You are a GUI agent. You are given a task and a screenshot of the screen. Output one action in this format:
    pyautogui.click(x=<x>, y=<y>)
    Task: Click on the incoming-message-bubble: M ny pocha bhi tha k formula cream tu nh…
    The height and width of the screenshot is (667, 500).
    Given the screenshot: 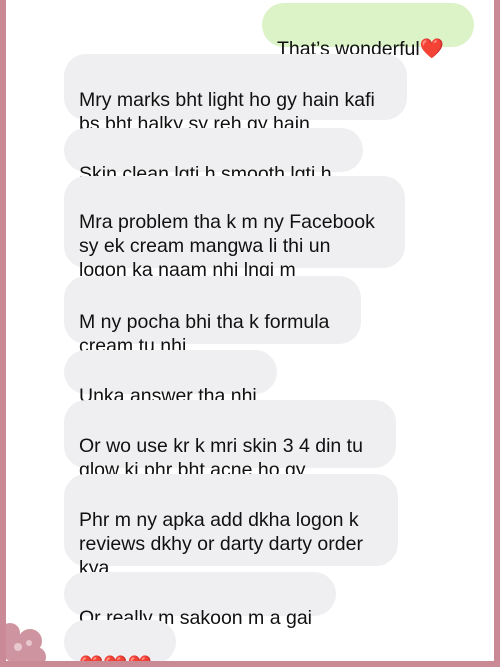 What is the action you would take?
    pyautogui.click(x=212, y=316)
    